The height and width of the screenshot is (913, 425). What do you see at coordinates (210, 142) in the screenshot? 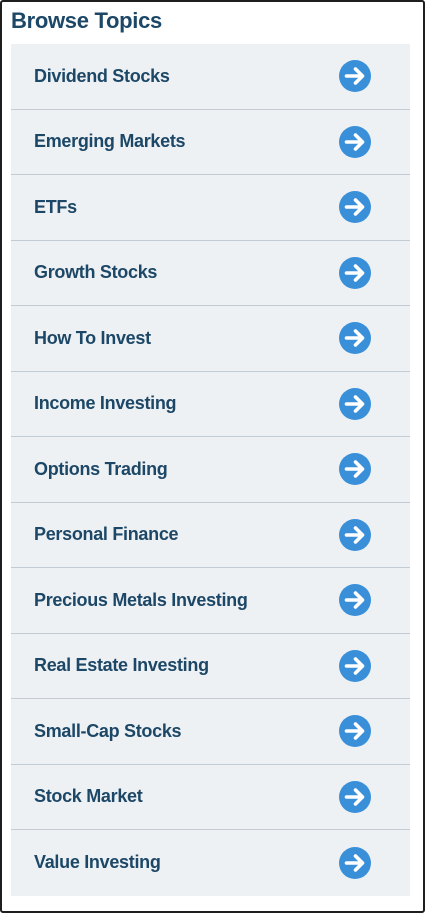
I see `topic-item-emerging-markets: Emerging Markets` at bounding box center [210, 142].